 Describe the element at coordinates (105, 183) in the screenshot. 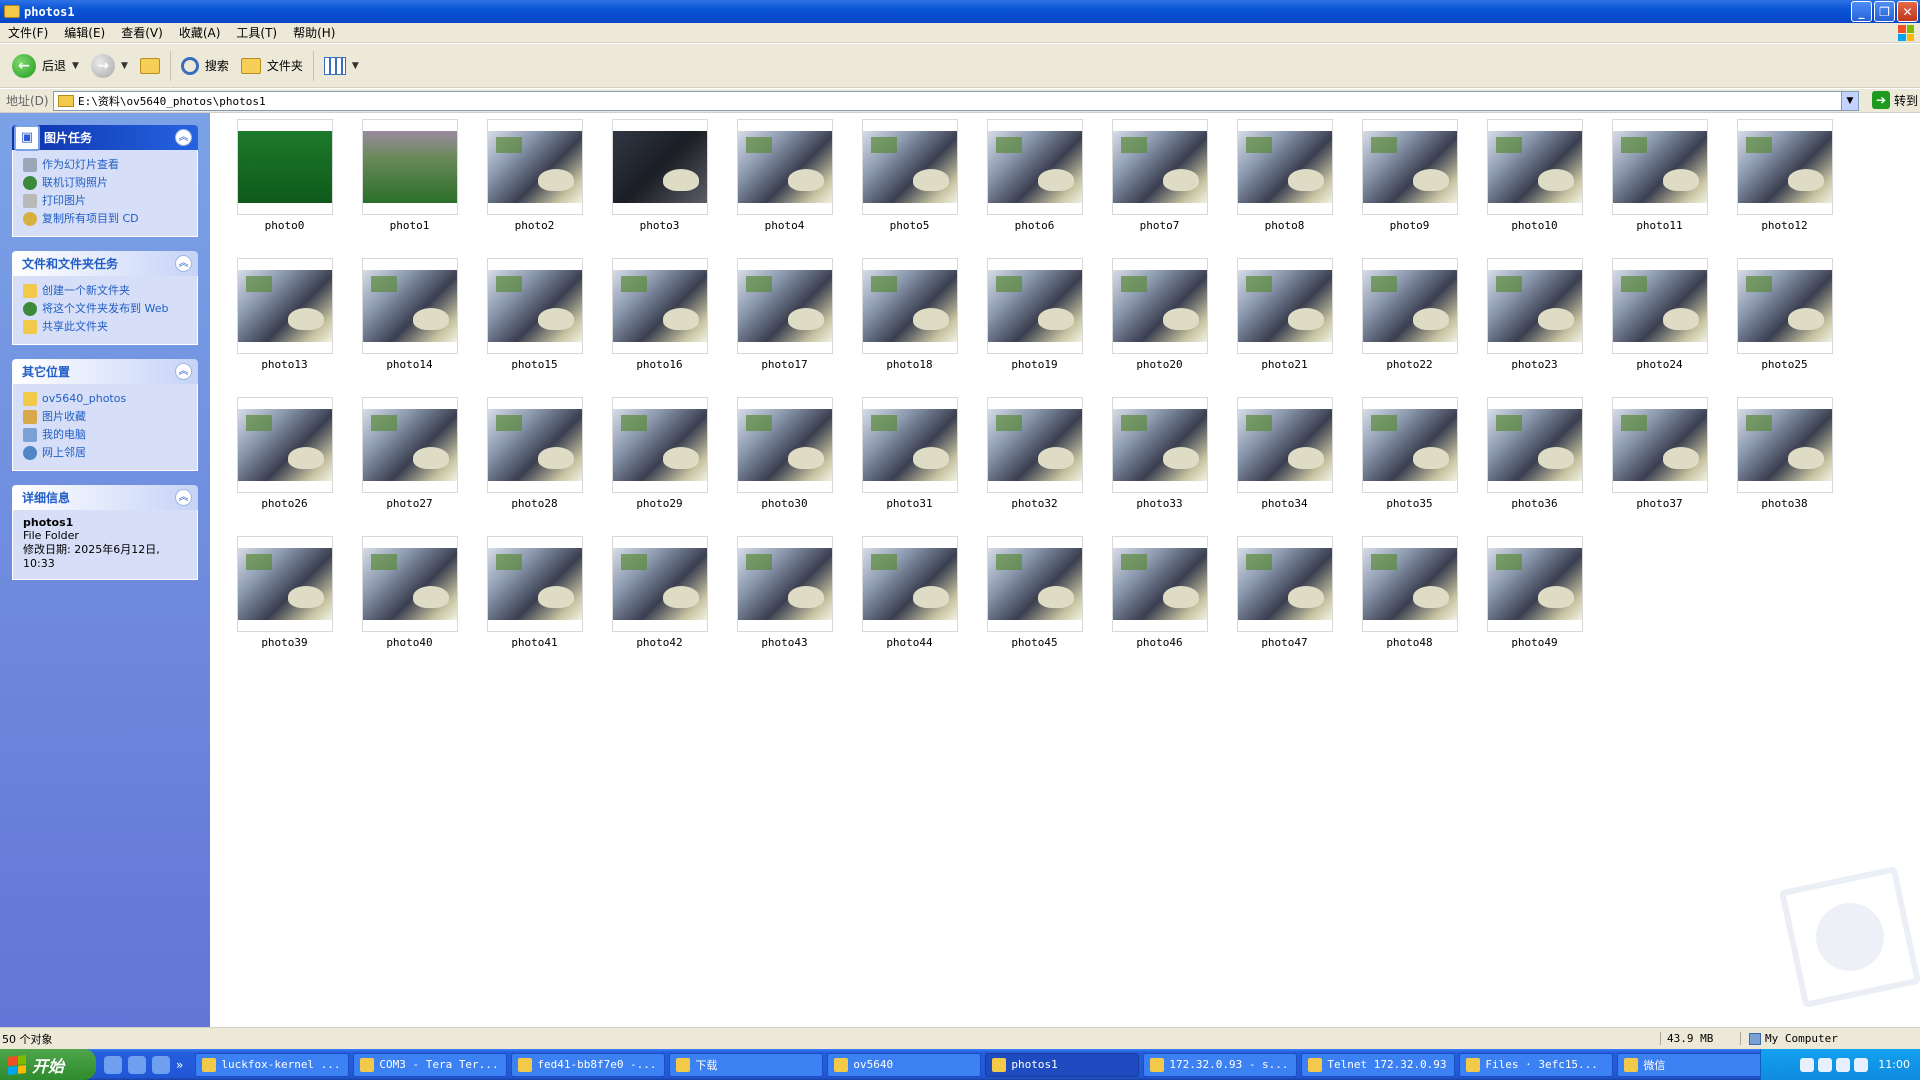

I see `task-order-prints: 联机订购照片` at that location.